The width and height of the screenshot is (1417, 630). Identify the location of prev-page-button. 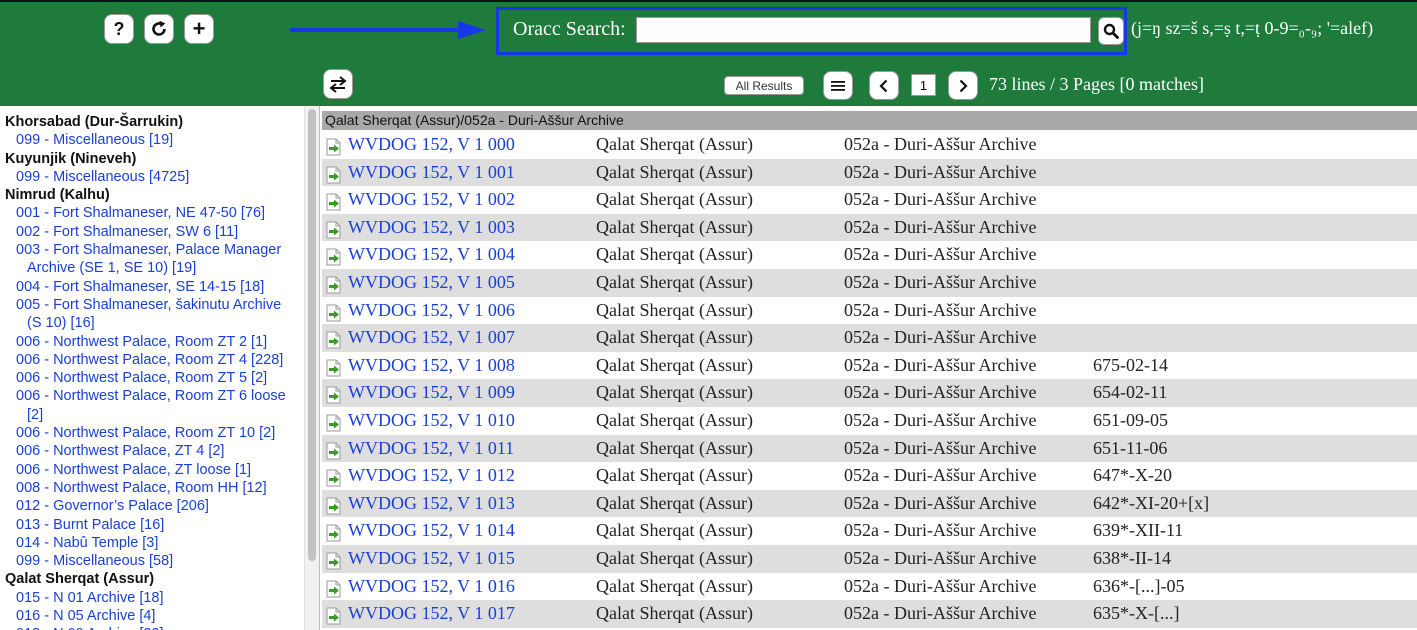
(884, 85).